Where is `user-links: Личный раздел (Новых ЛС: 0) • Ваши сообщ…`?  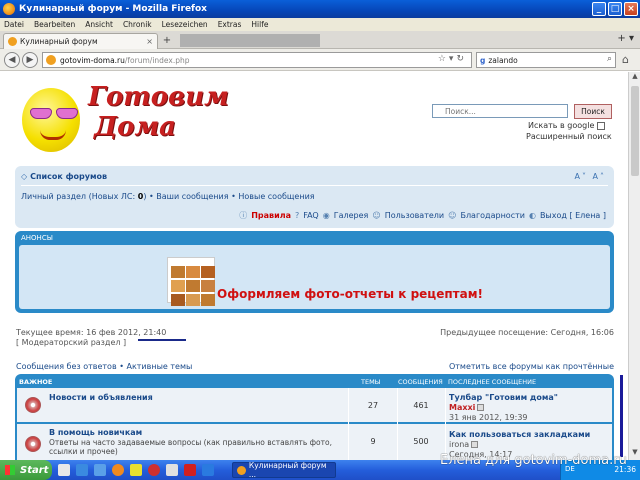
user-links: Личный раздел (Новых ЛС: 0) • Ваши сообщ… is located at coordinates (168, 196).